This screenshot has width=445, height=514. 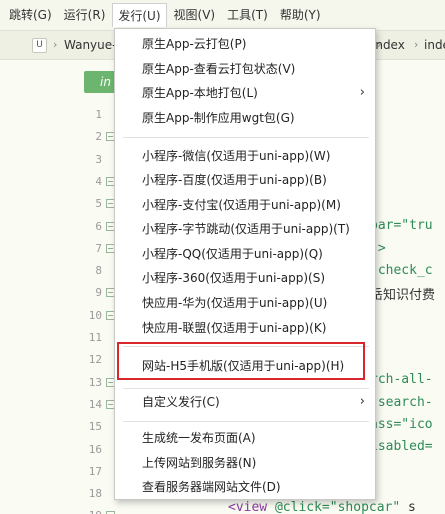 What do you see at coordinates (245, 402) in the screenshot?
I see `menu-item-custom-publish: 自定义发行(C) ›` at bounding box center [245, 402].